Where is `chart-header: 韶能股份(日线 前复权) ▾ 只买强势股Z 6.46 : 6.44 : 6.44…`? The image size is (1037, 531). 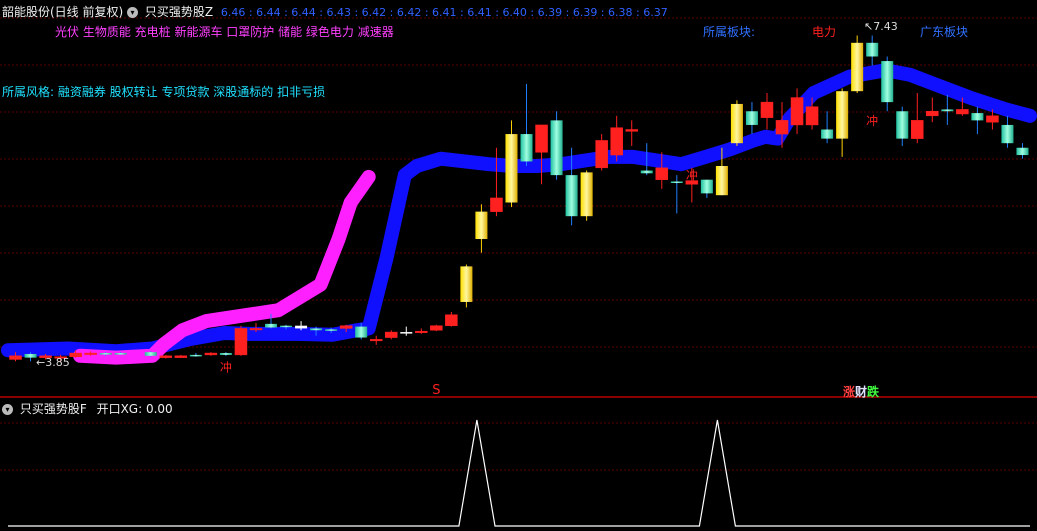
chart-header: 韶能股份(日线 前复权) ▾ 只买强势股Z 6.46 : 6.44 : 6.44… is located at coordinates (335, 11).